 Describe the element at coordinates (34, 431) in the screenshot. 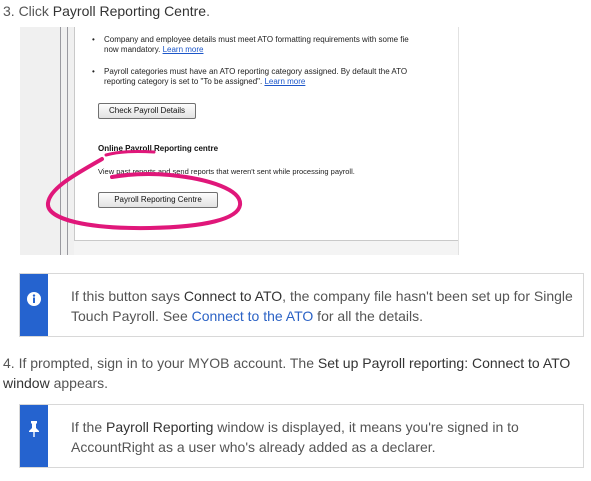

I see `pin-icon` at that location.